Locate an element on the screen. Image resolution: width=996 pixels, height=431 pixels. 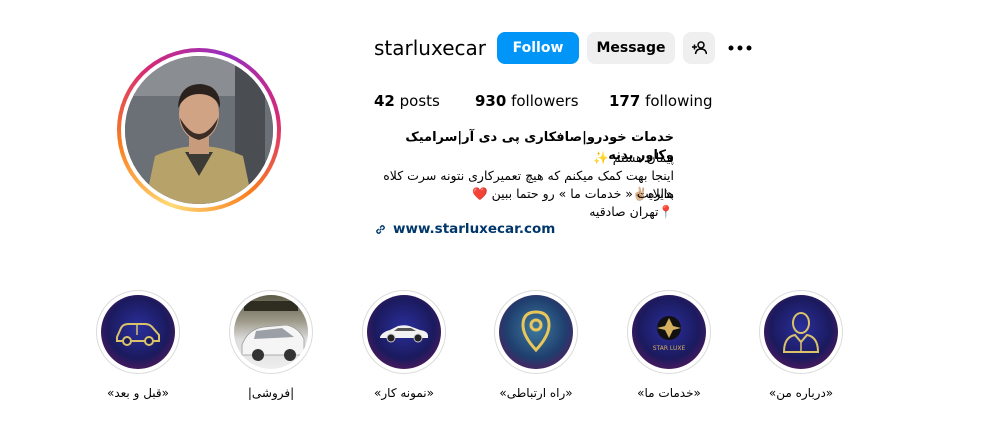
highlight-services: STAR LUXE is located at coordinates (669, 332).